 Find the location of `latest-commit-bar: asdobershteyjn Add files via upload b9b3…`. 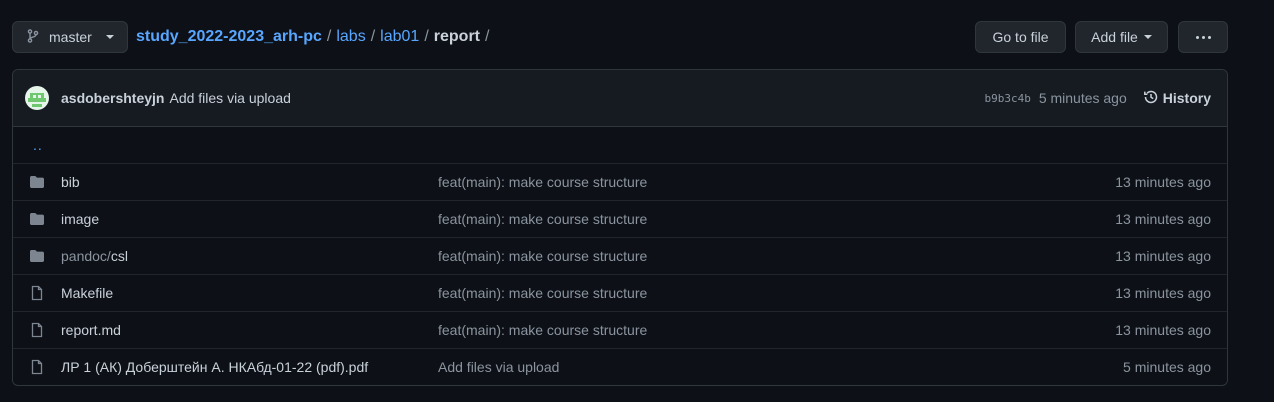

latest-commit-bar: asdobershteyjn Add files via upload b9b3… is located at coordinates (620, 98).